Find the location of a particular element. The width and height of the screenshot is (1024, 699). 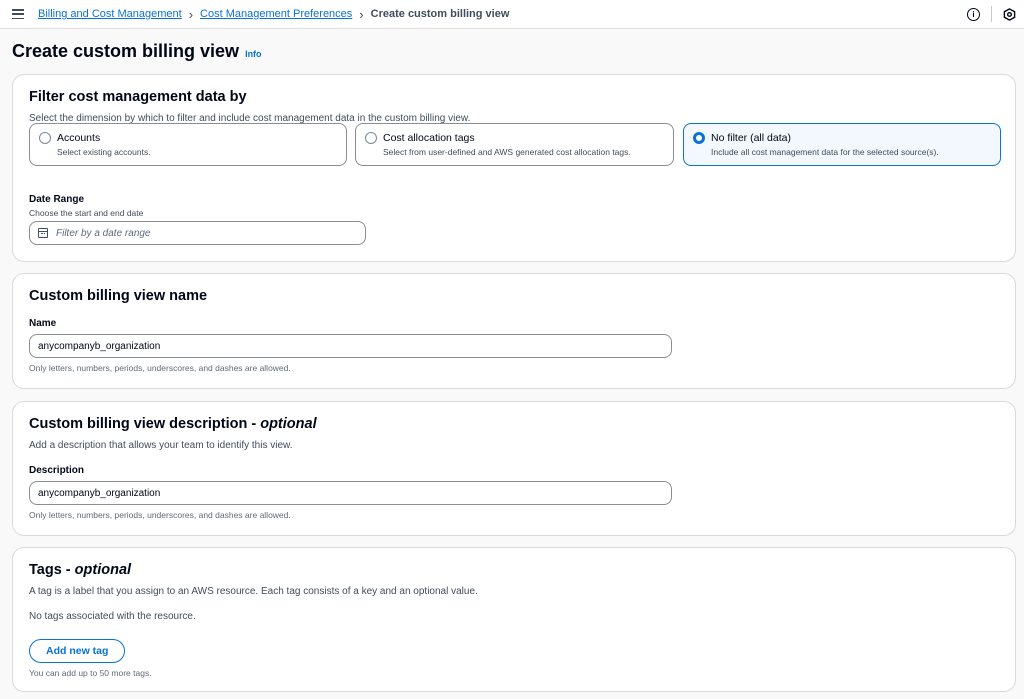

name-input: anycompanyb_organization is located at coordinates (350, 346).